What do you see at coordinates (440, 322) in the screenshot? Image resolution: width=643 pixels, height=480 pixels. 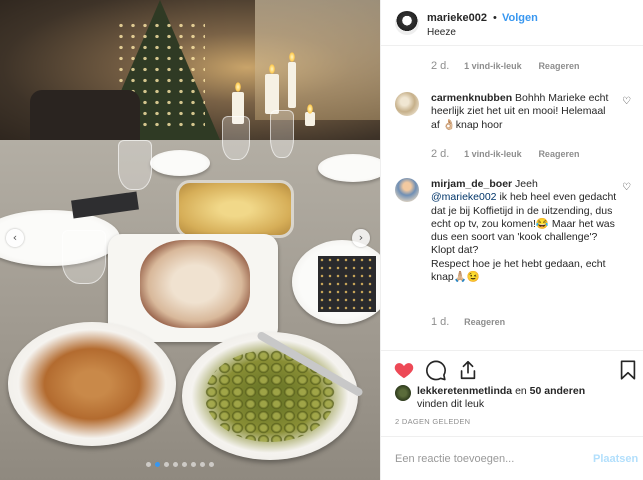 I see `comment-time: 1 d.` at bounding box center [440, 322].